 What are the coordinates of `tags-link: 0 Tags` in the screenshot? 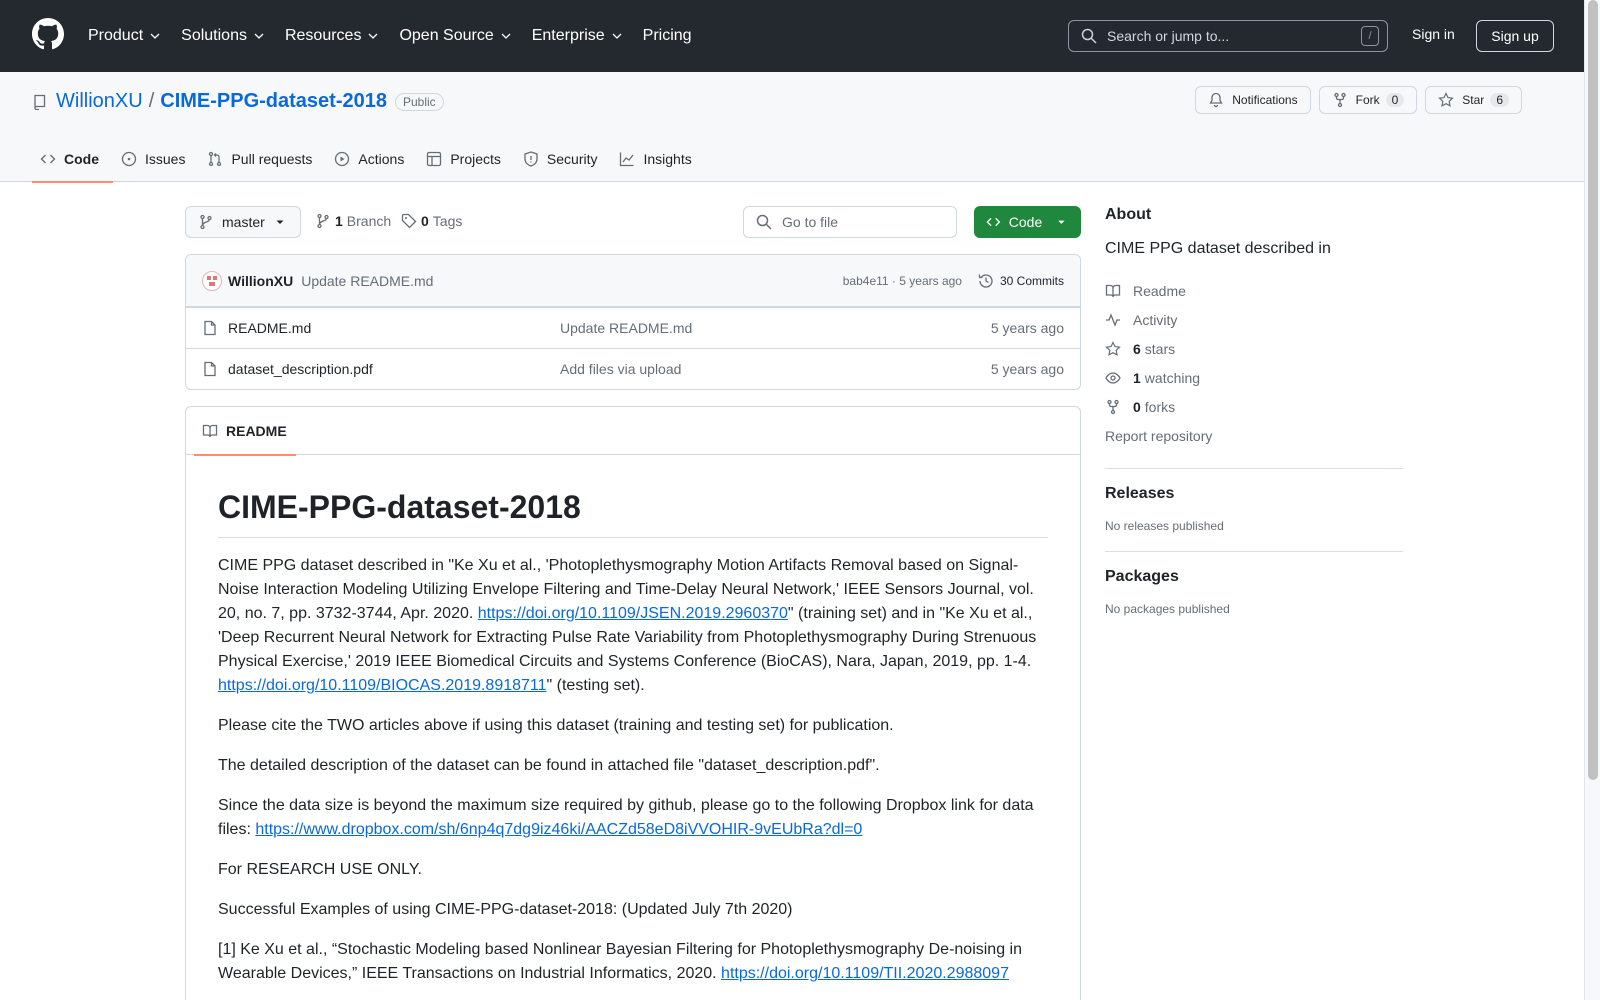 It's located at (431, 221).